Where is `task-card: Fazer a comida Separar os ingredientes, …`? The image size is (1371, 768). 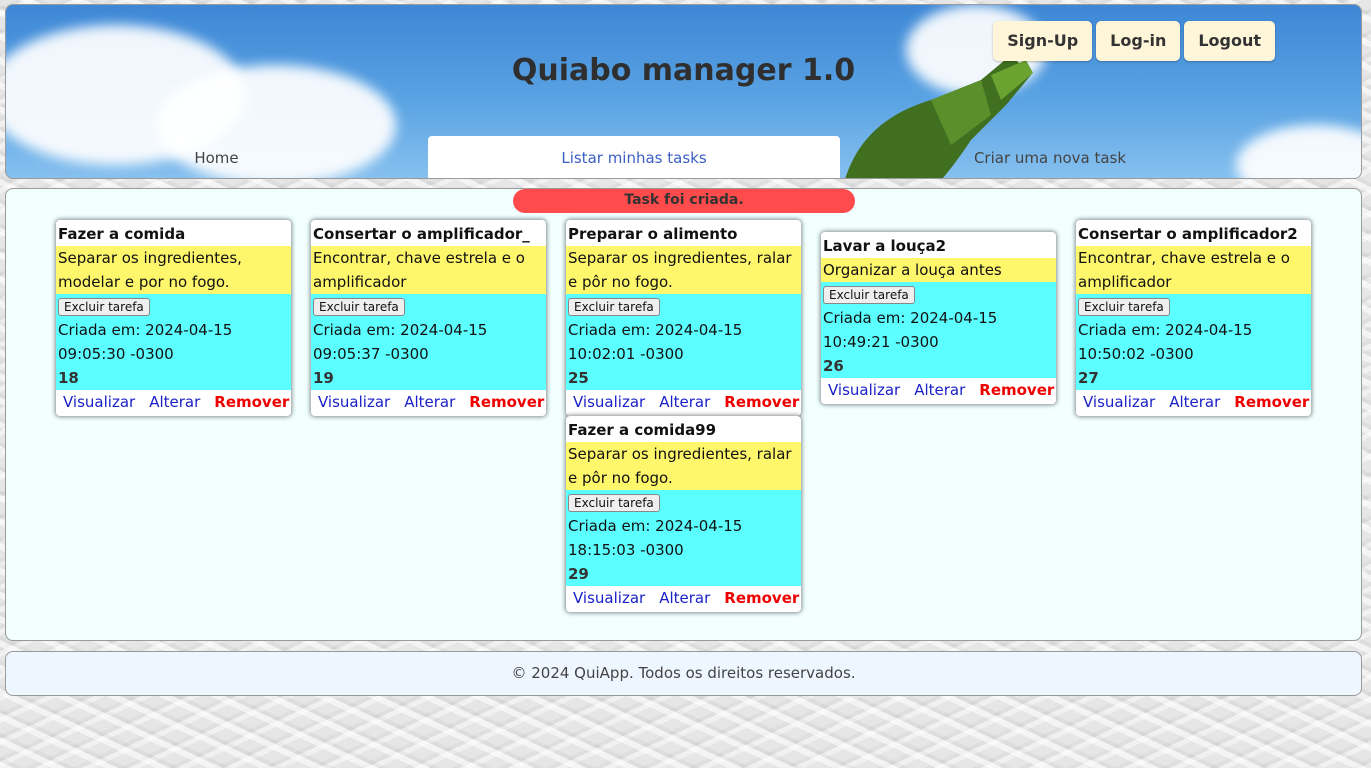 task-card: Fazer a comida Separar os ingredientes, … is located at coordinates (173, 318).